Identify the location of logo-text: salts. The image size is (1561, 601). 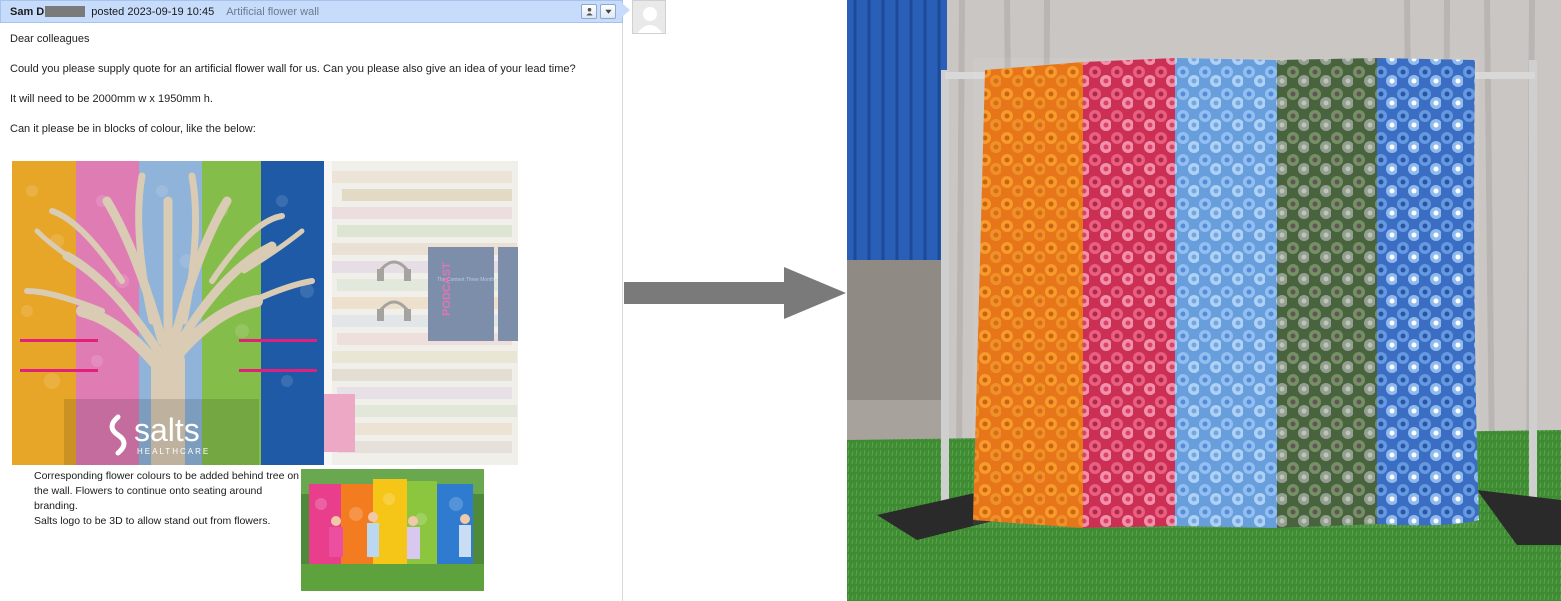
(167, 430).